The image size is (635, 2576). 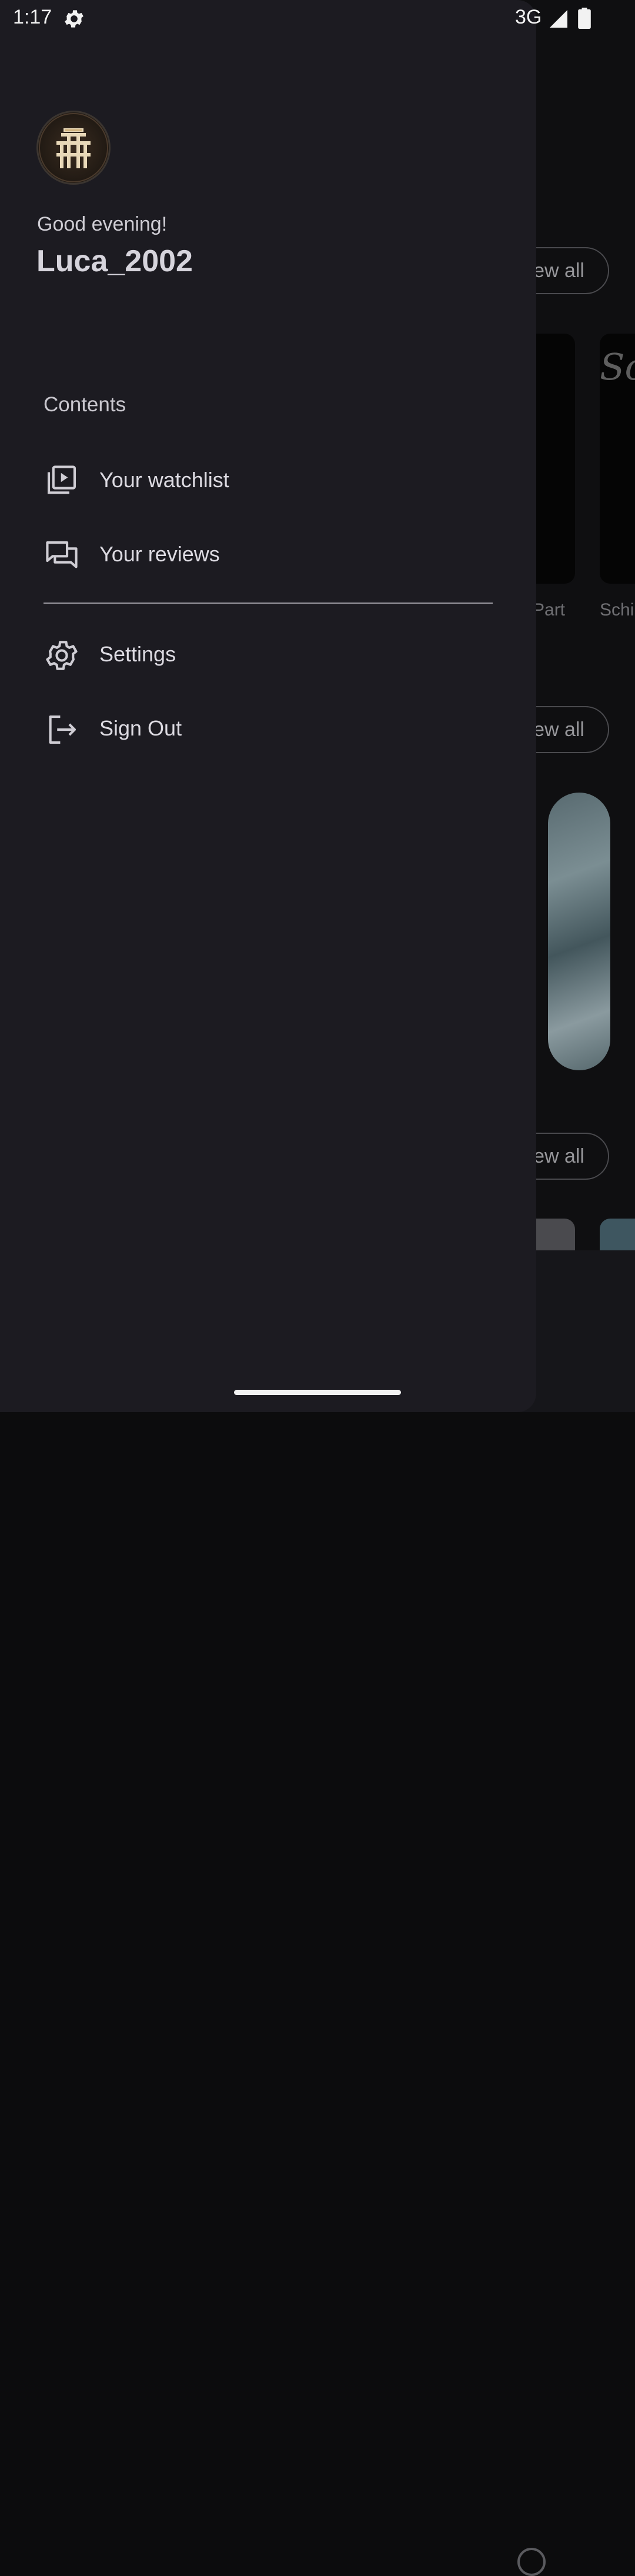 What do you see at coordinates (617, 610) in the screenshot?
I see `movie-caption: Schi` at bounding box center [617, 610].